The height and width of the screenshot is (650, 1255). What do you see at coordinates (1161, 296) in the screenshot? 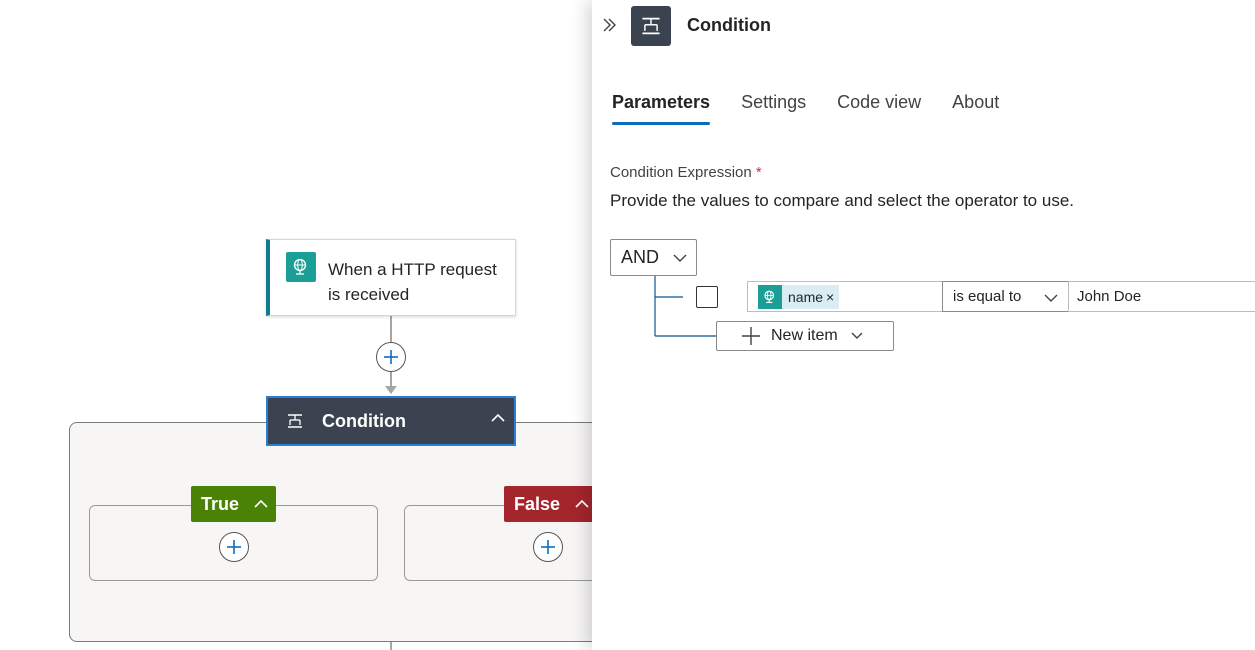
I see `right-operand-input: John Doe` at bounding box center [1161, 296].